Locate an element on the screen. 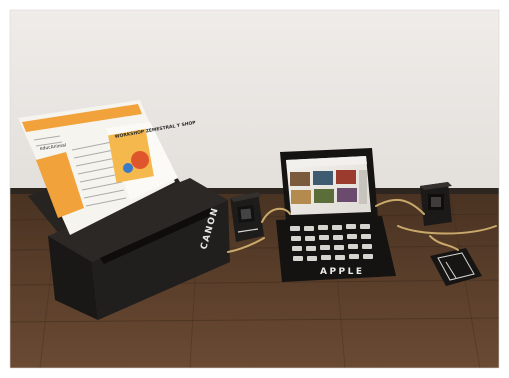 The image size is (509, 378). laptop-label: APPLE is located at coordinates (342, 272).